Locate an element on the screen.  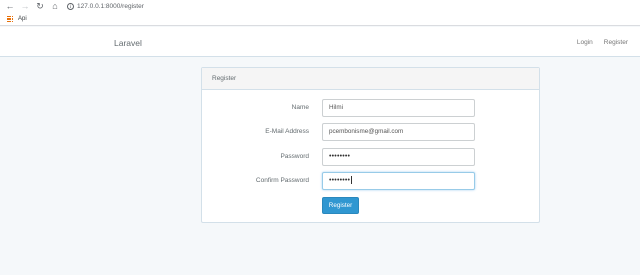
browser-toolbar: ← → ↻ ⌂ i 127.0.0.1:8000/register is located at coordinates (320, 6).